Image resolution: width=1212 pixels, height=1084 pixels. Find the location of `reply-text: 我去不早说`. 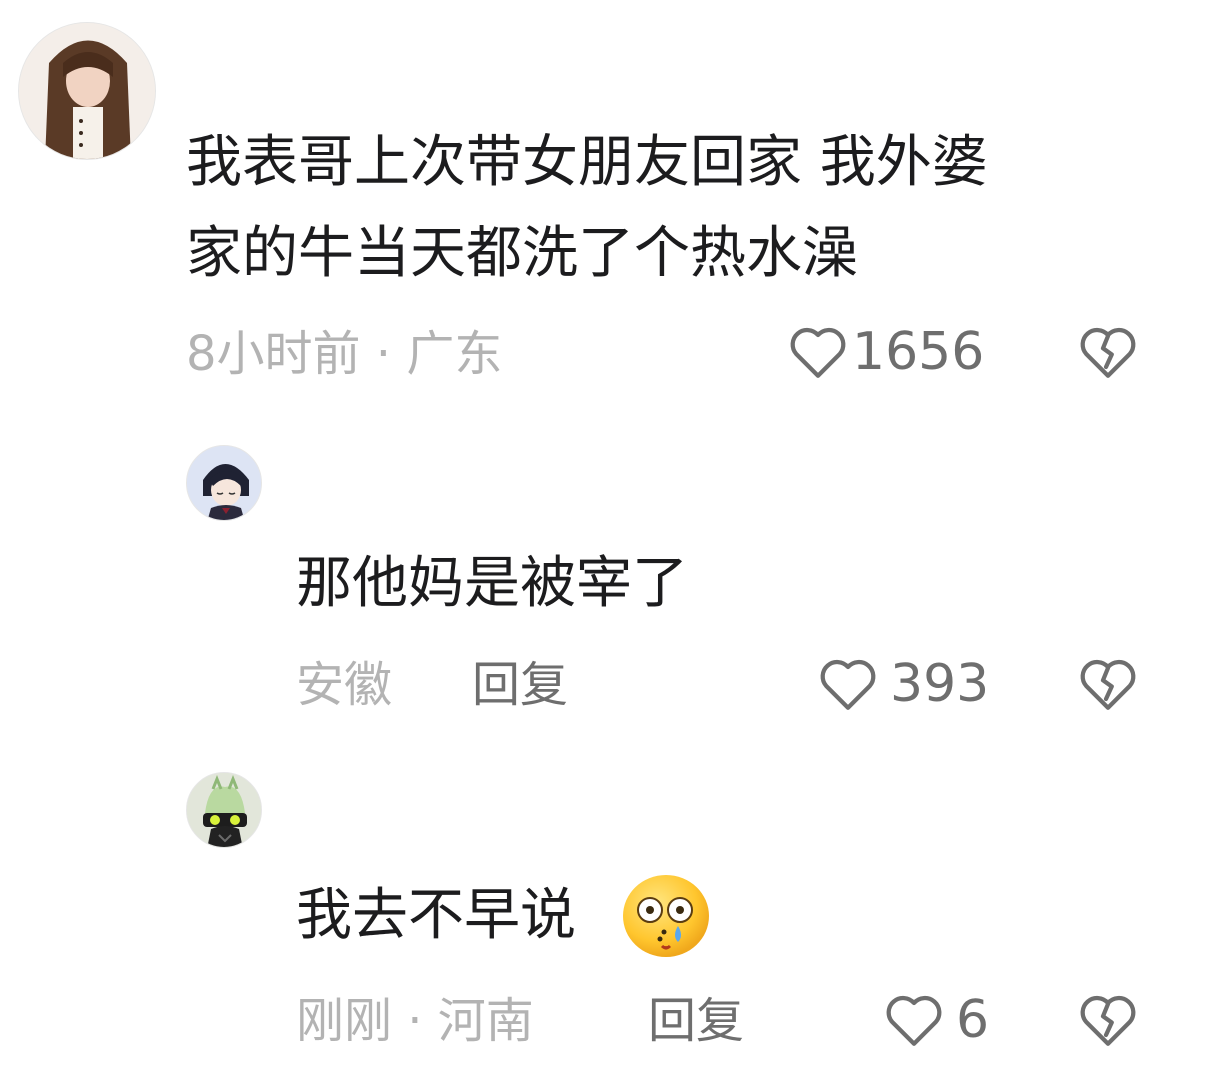

reply-text: 我去不早说 is located at coordinates (436, 915).